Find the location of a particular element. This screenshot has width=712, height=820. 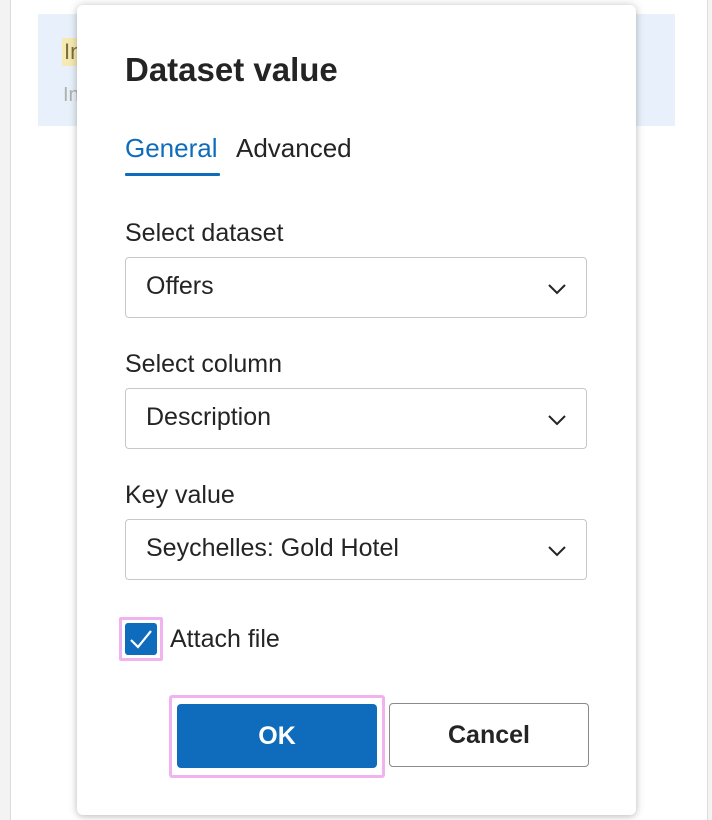

dialog-title: Dataset value is located at coordinates (231, 69).